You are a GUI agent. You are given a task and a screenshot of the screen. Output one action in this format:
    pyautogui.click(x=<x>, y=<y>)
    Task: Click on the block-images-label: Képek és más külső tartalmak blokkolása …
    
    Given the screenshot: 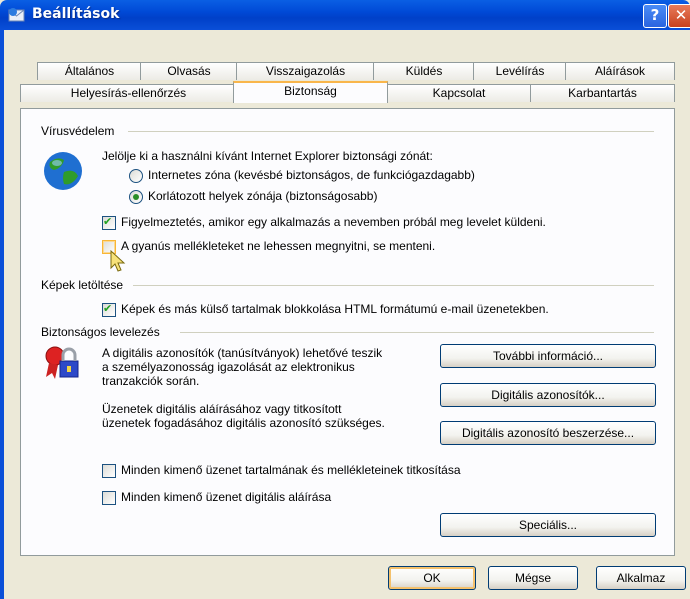 What is the action you would take?
    pyautogui.click(x=335, y=309)
    